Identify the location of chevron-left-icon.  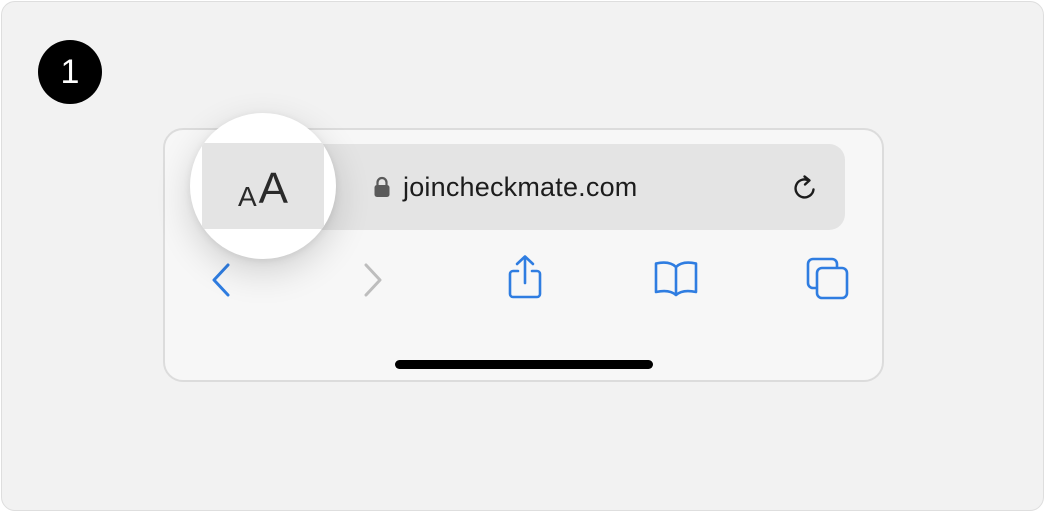
(221, 280).